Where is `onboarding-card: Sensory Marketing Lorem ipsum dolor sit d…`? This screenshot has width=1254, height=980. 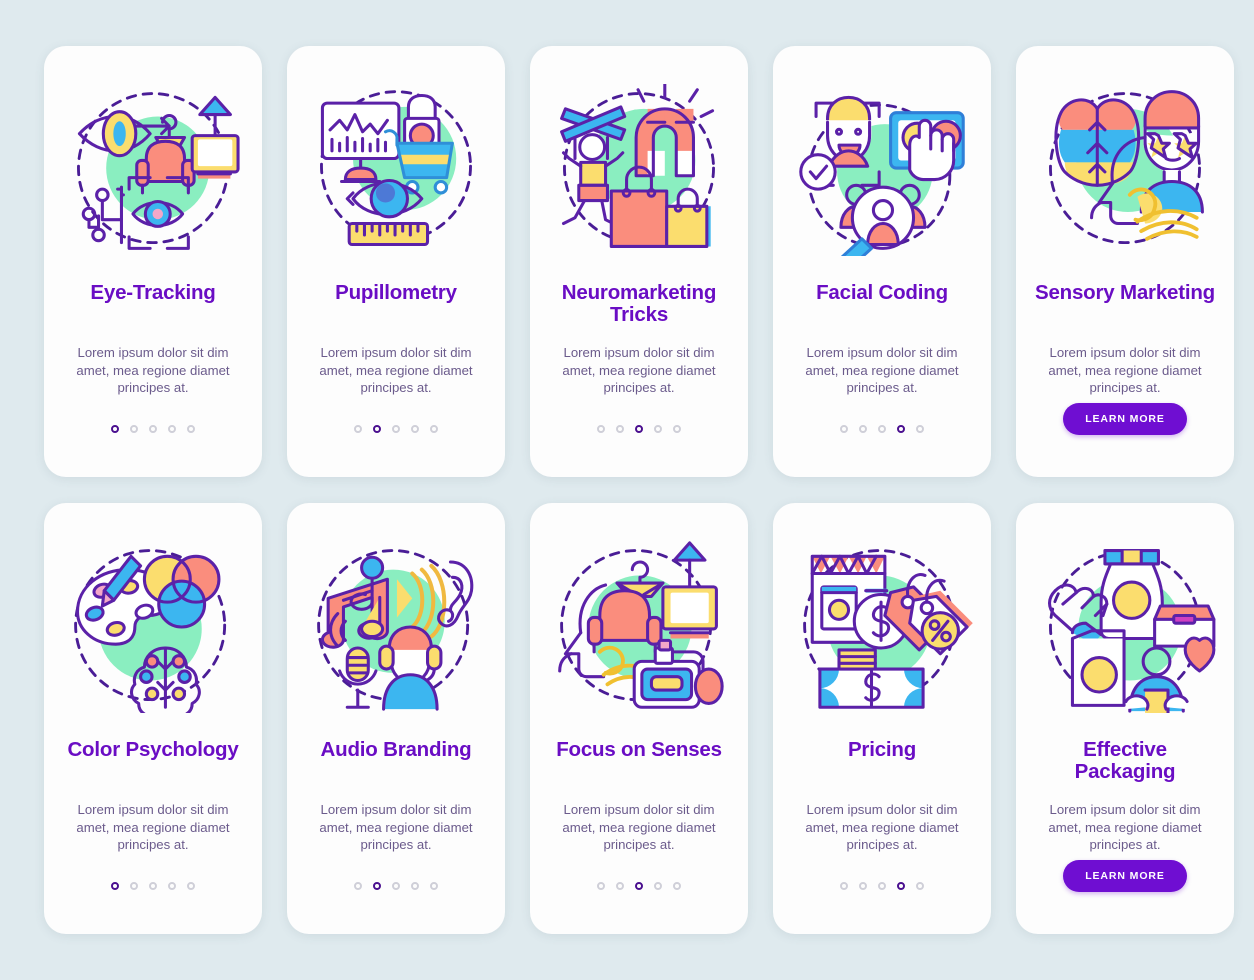
onboarding-card: Sensory Marketing Lorem ipsum dolor sit d… is located at coordinates (1125, 261).